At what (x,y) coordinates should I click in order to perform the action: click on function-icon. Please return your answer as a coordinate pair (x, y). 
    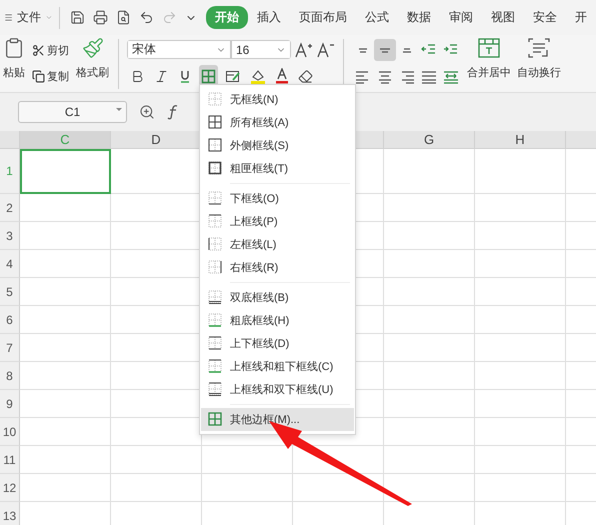
    Looking at the image, I should click on (173, 112).